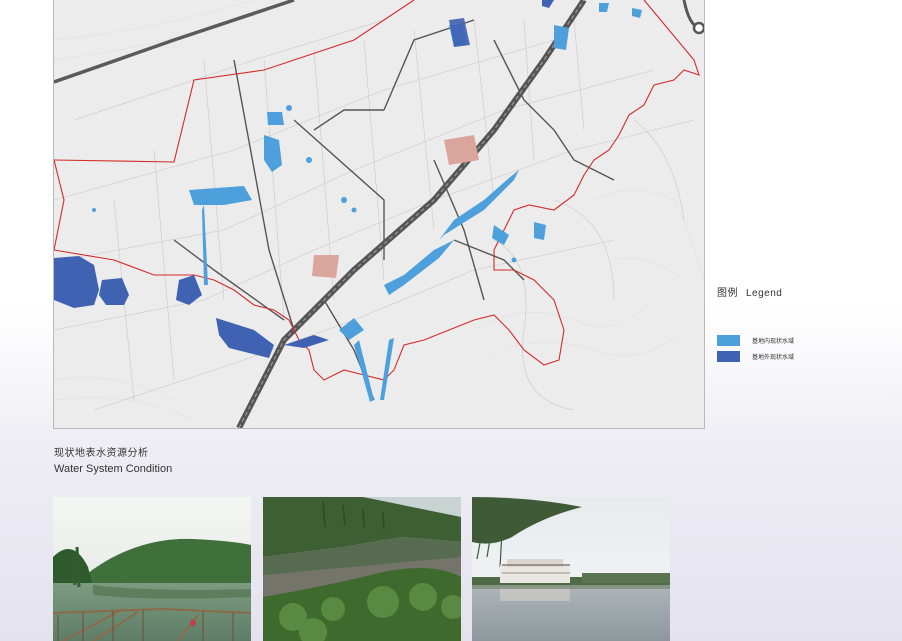  I want to click on photo-river-with-reeds, so click(362, 569).